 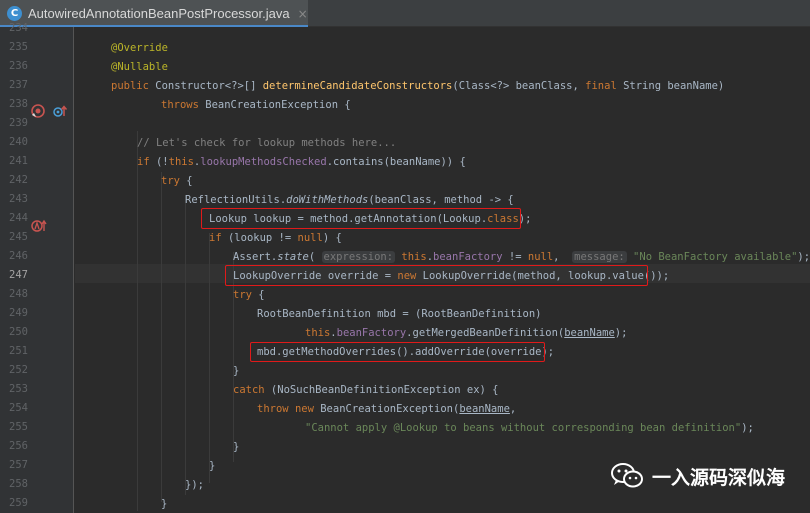 What do you see at coordinates (177, 181) in the screenshot?
I see `code-line-242: try {` at bounding box center [177, 181].